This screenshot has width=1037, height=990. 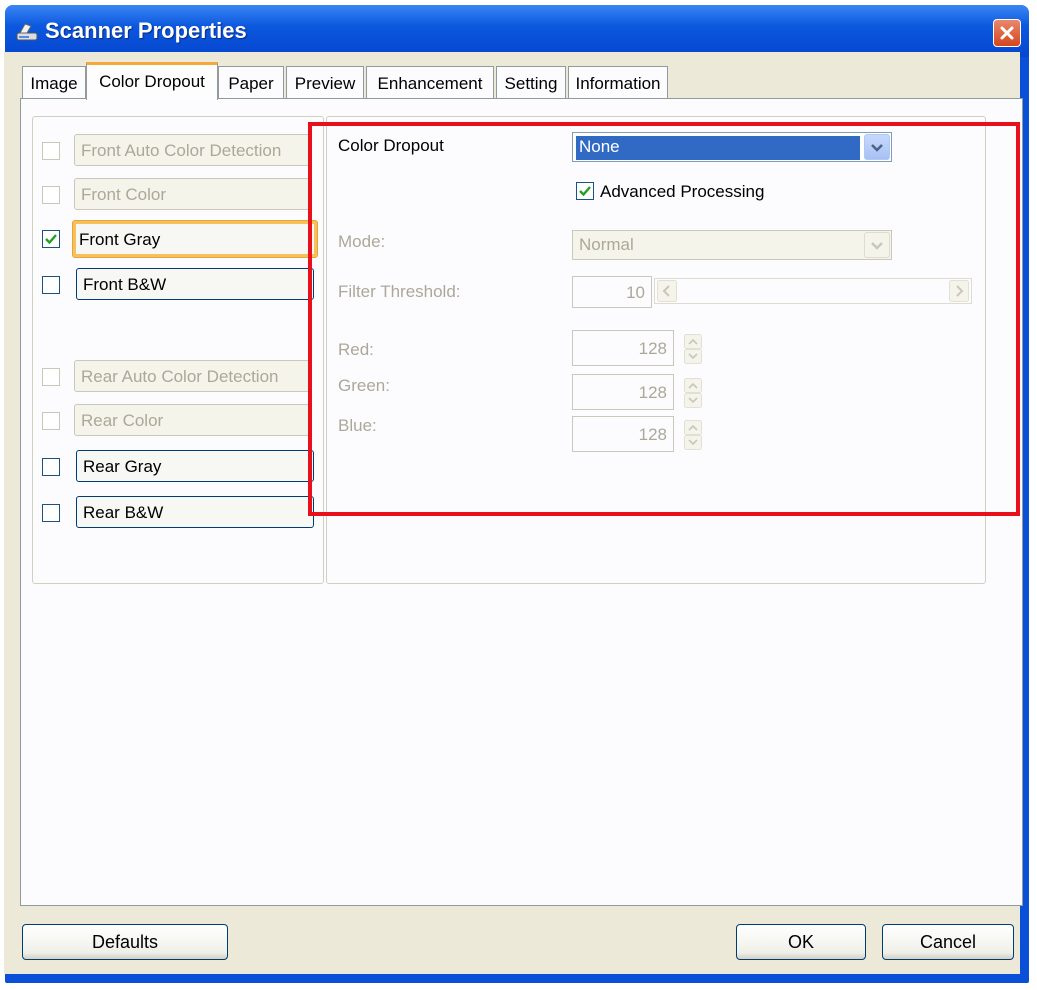 What do you see at coordinates (195, 239) in the screenshot?
I see `front-gray-button: Front Gray` at bounding box center [195, 239].